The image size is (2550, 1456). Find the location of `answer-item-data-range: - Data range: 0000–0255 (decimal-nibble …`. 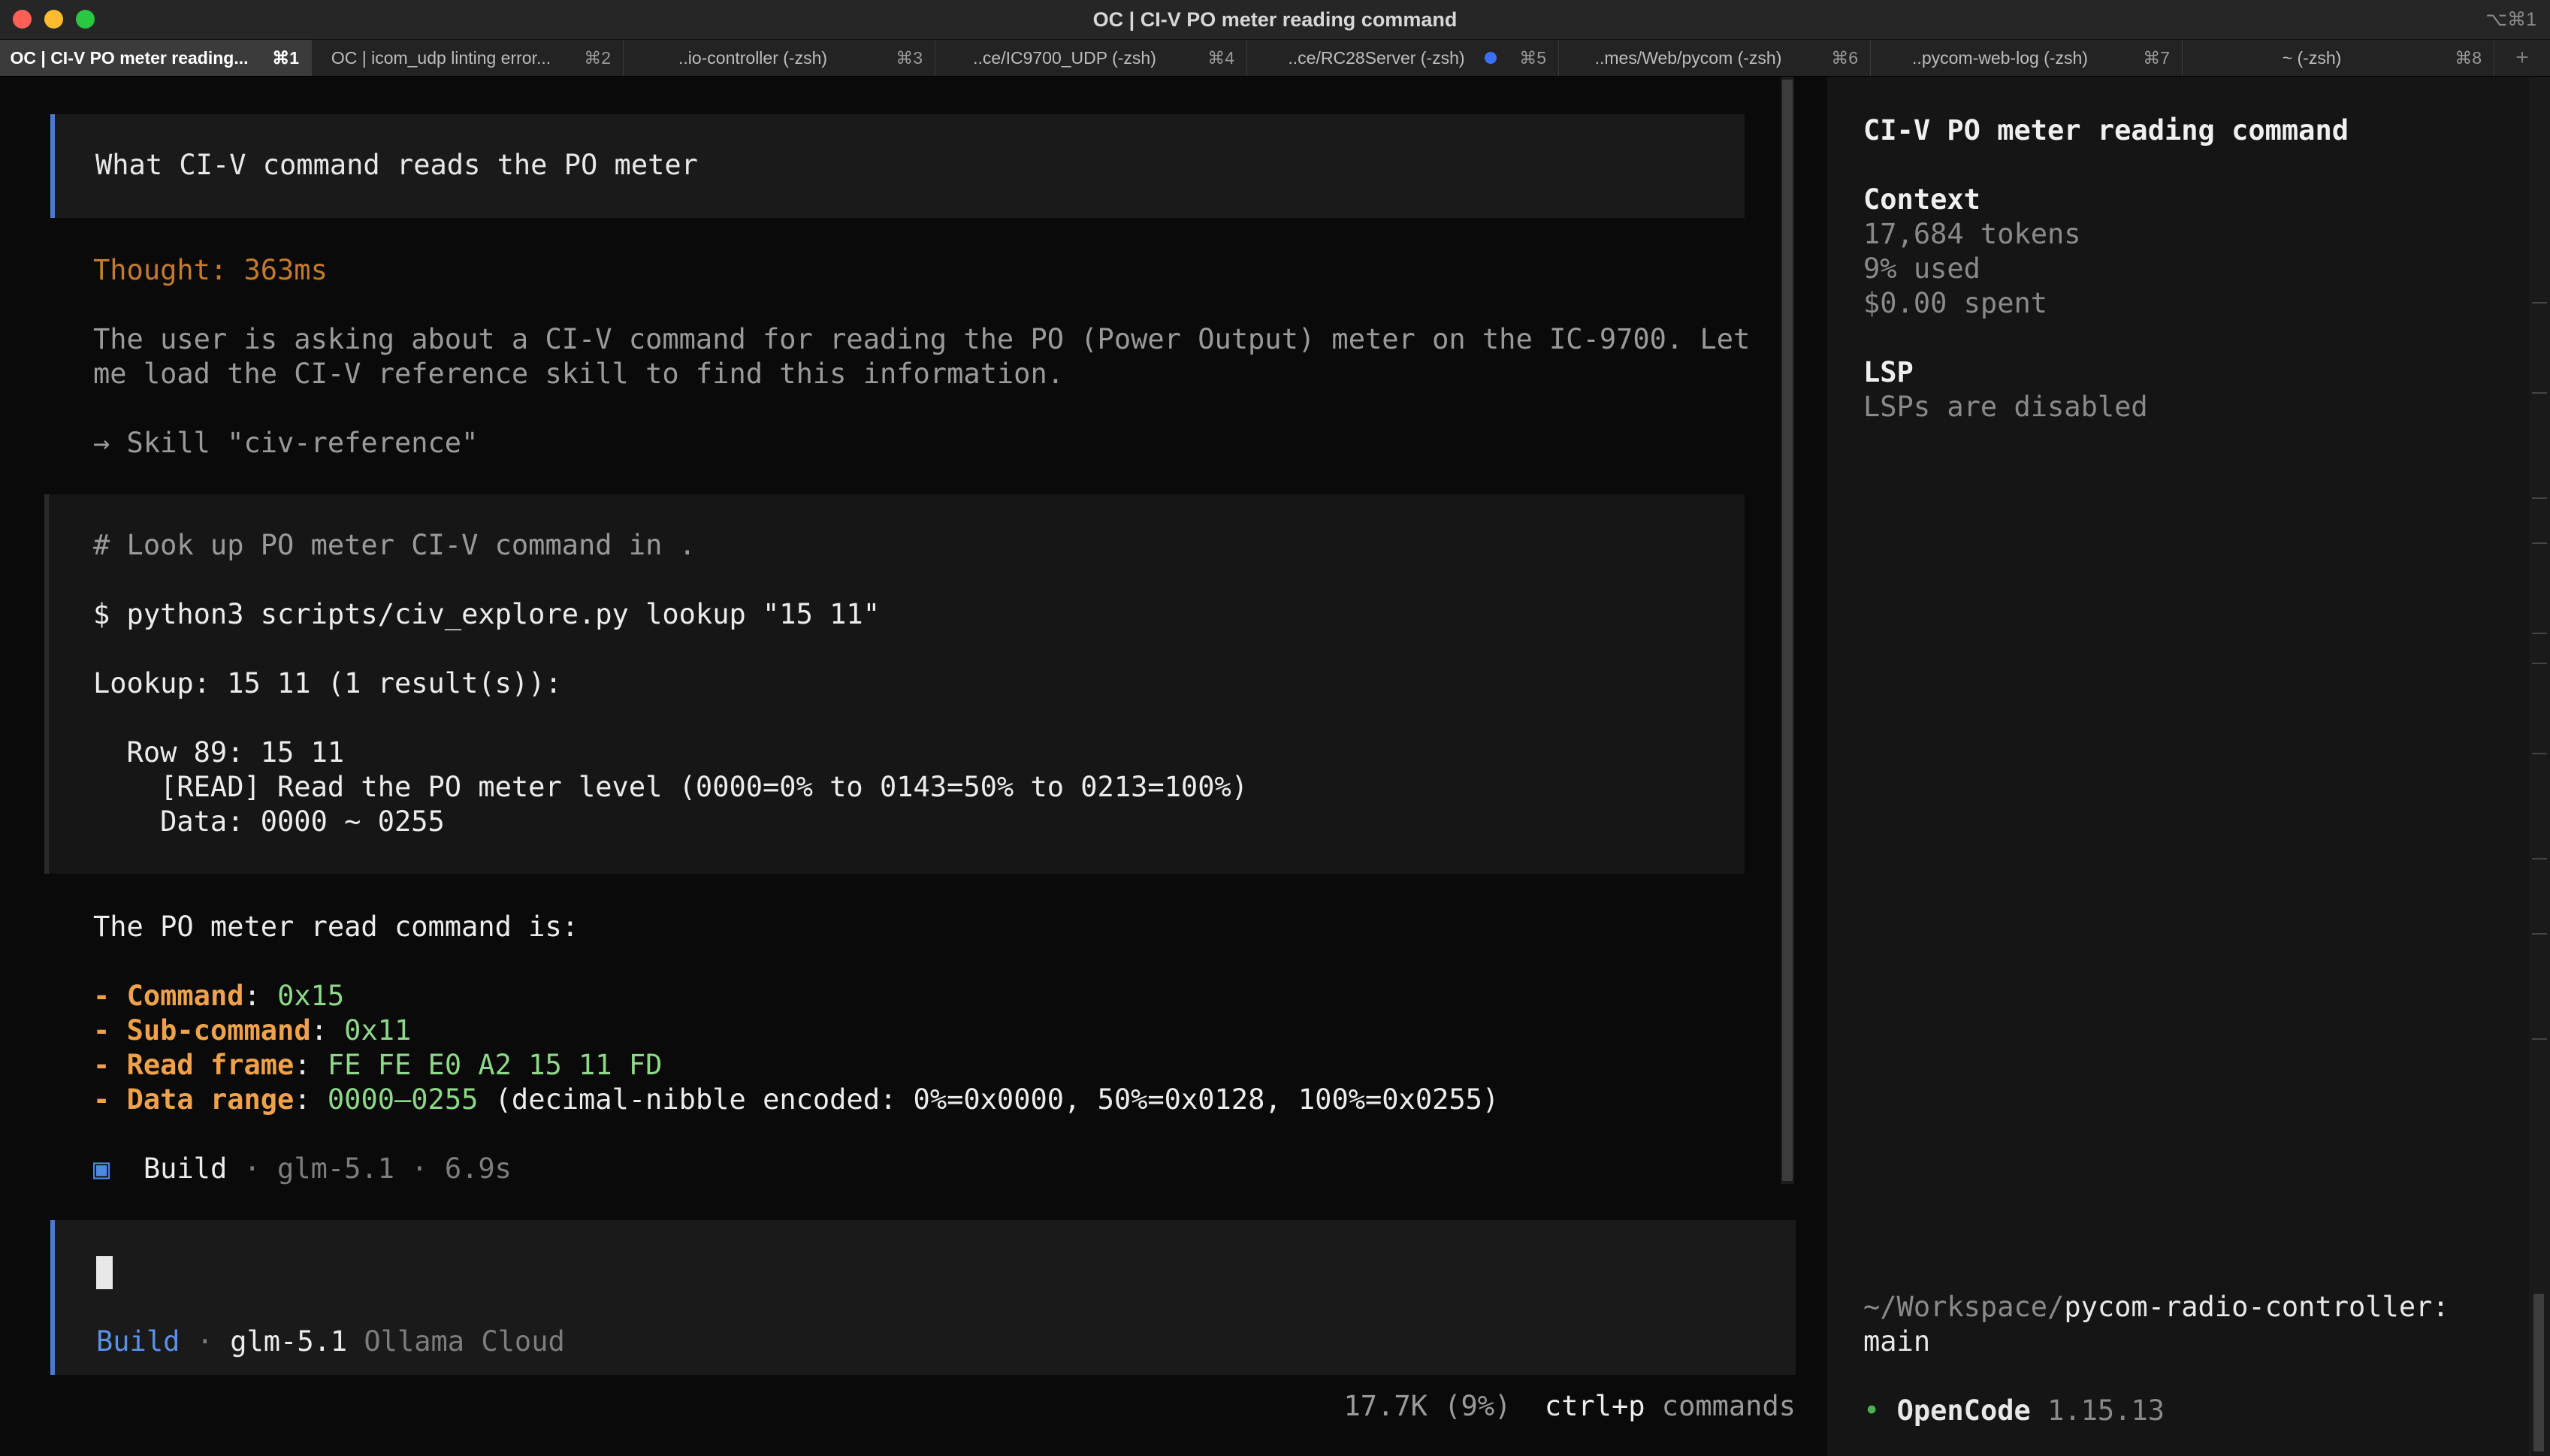

answer-item-data-range: - Data range: 0000–0255 (decimal-nibble … is located at coordinates (797, 1099).